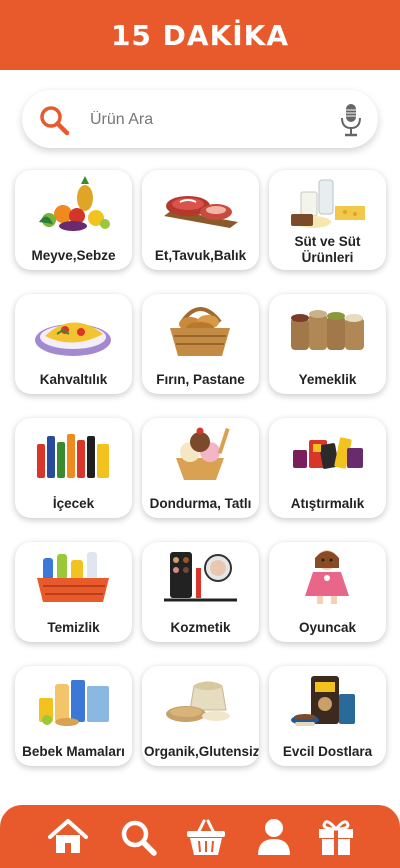  What do you see at coordinates (200, 627) in the screenshot?
I see `category-label: Kozmetik` at bounding box center [200, 627].